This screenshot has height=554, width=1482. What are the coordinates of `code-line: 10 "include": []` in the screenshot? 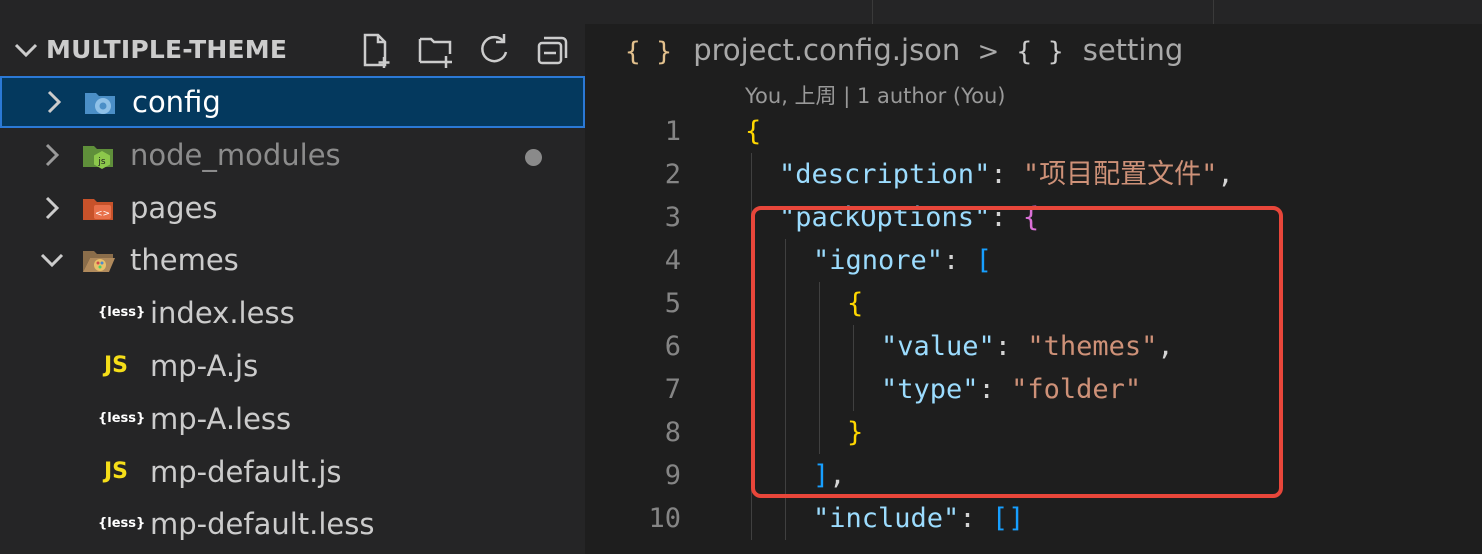 It's located at (1033, 518).